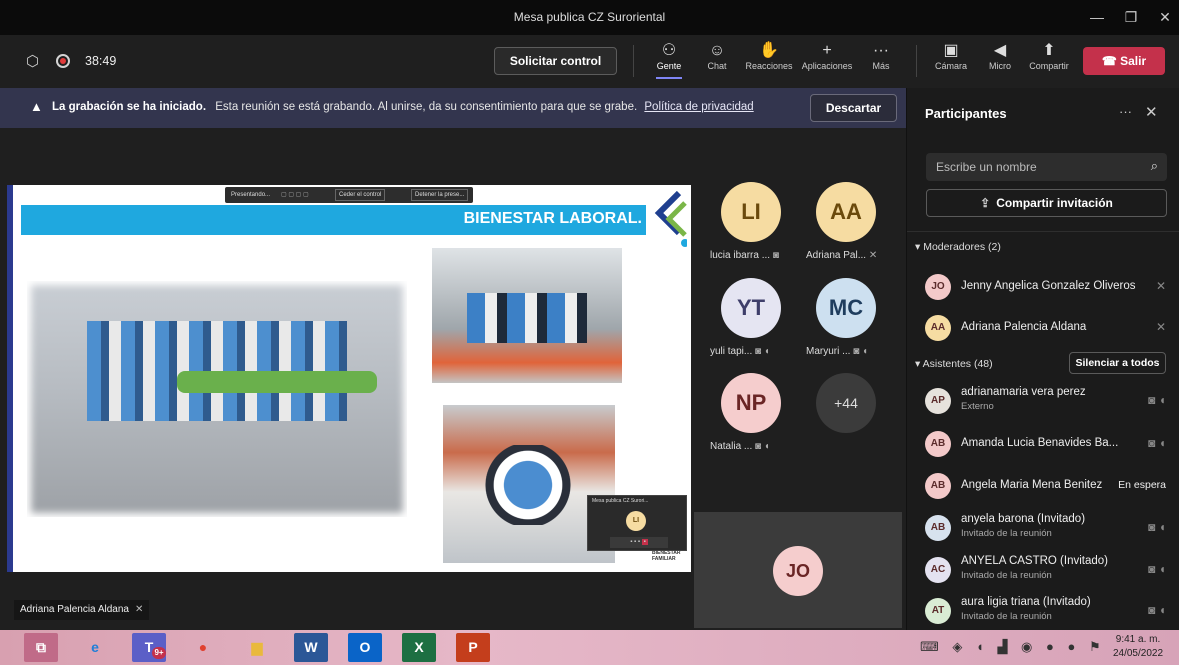 This screenshot has width=1179, height=665. What do you see at coordinates (1043, 328) in the screenshot?
I see `participant-row: AA Adriana Palencia Aldana ✕` at bounding box center [1043, 328].